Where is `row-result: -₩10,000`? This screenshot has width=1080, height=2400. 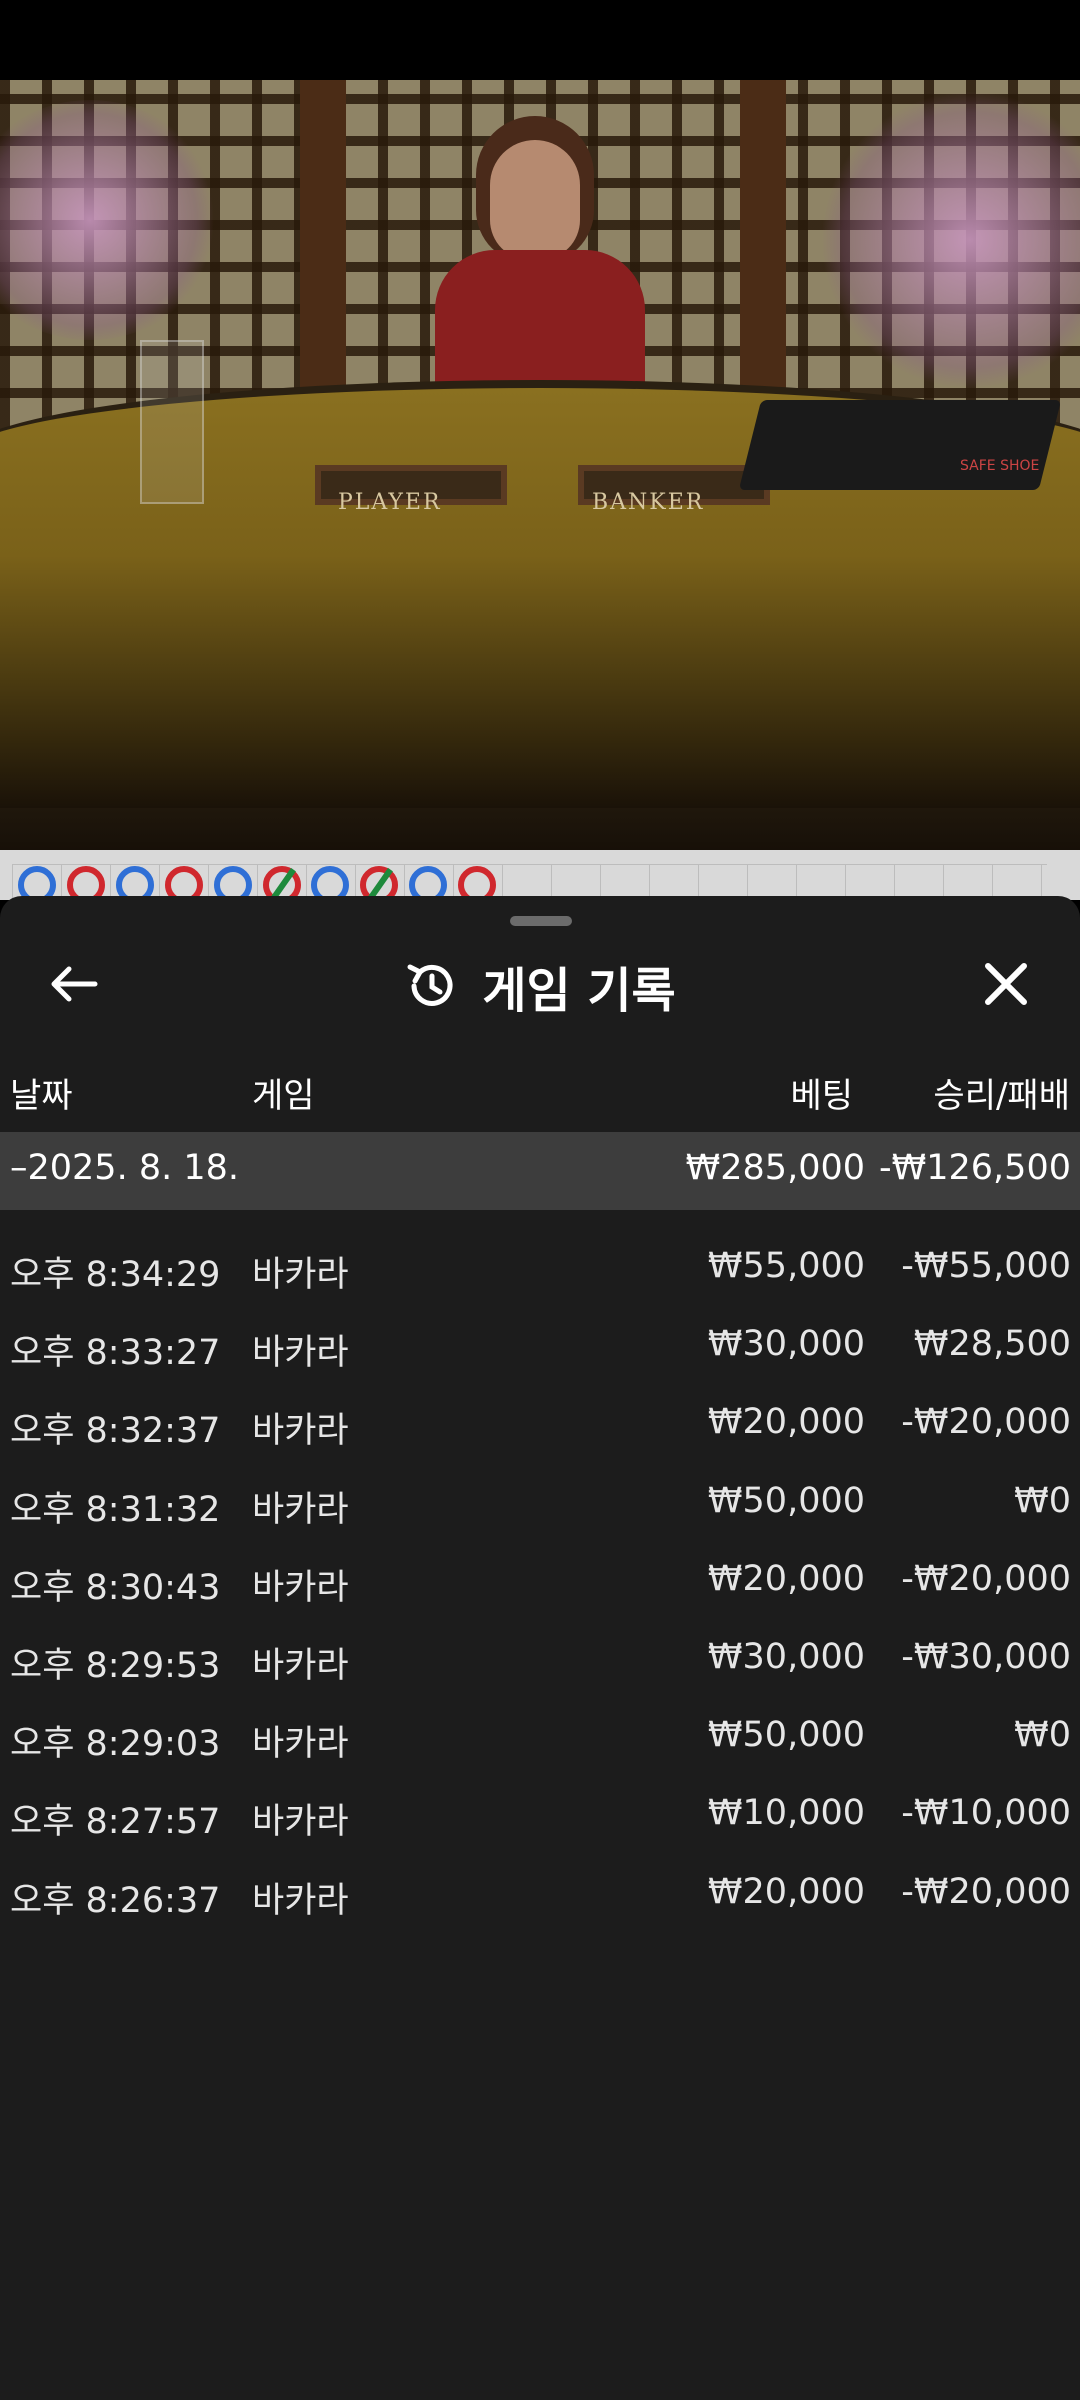
row-result: -₩10,000 is located at coordinates (986, 1813).